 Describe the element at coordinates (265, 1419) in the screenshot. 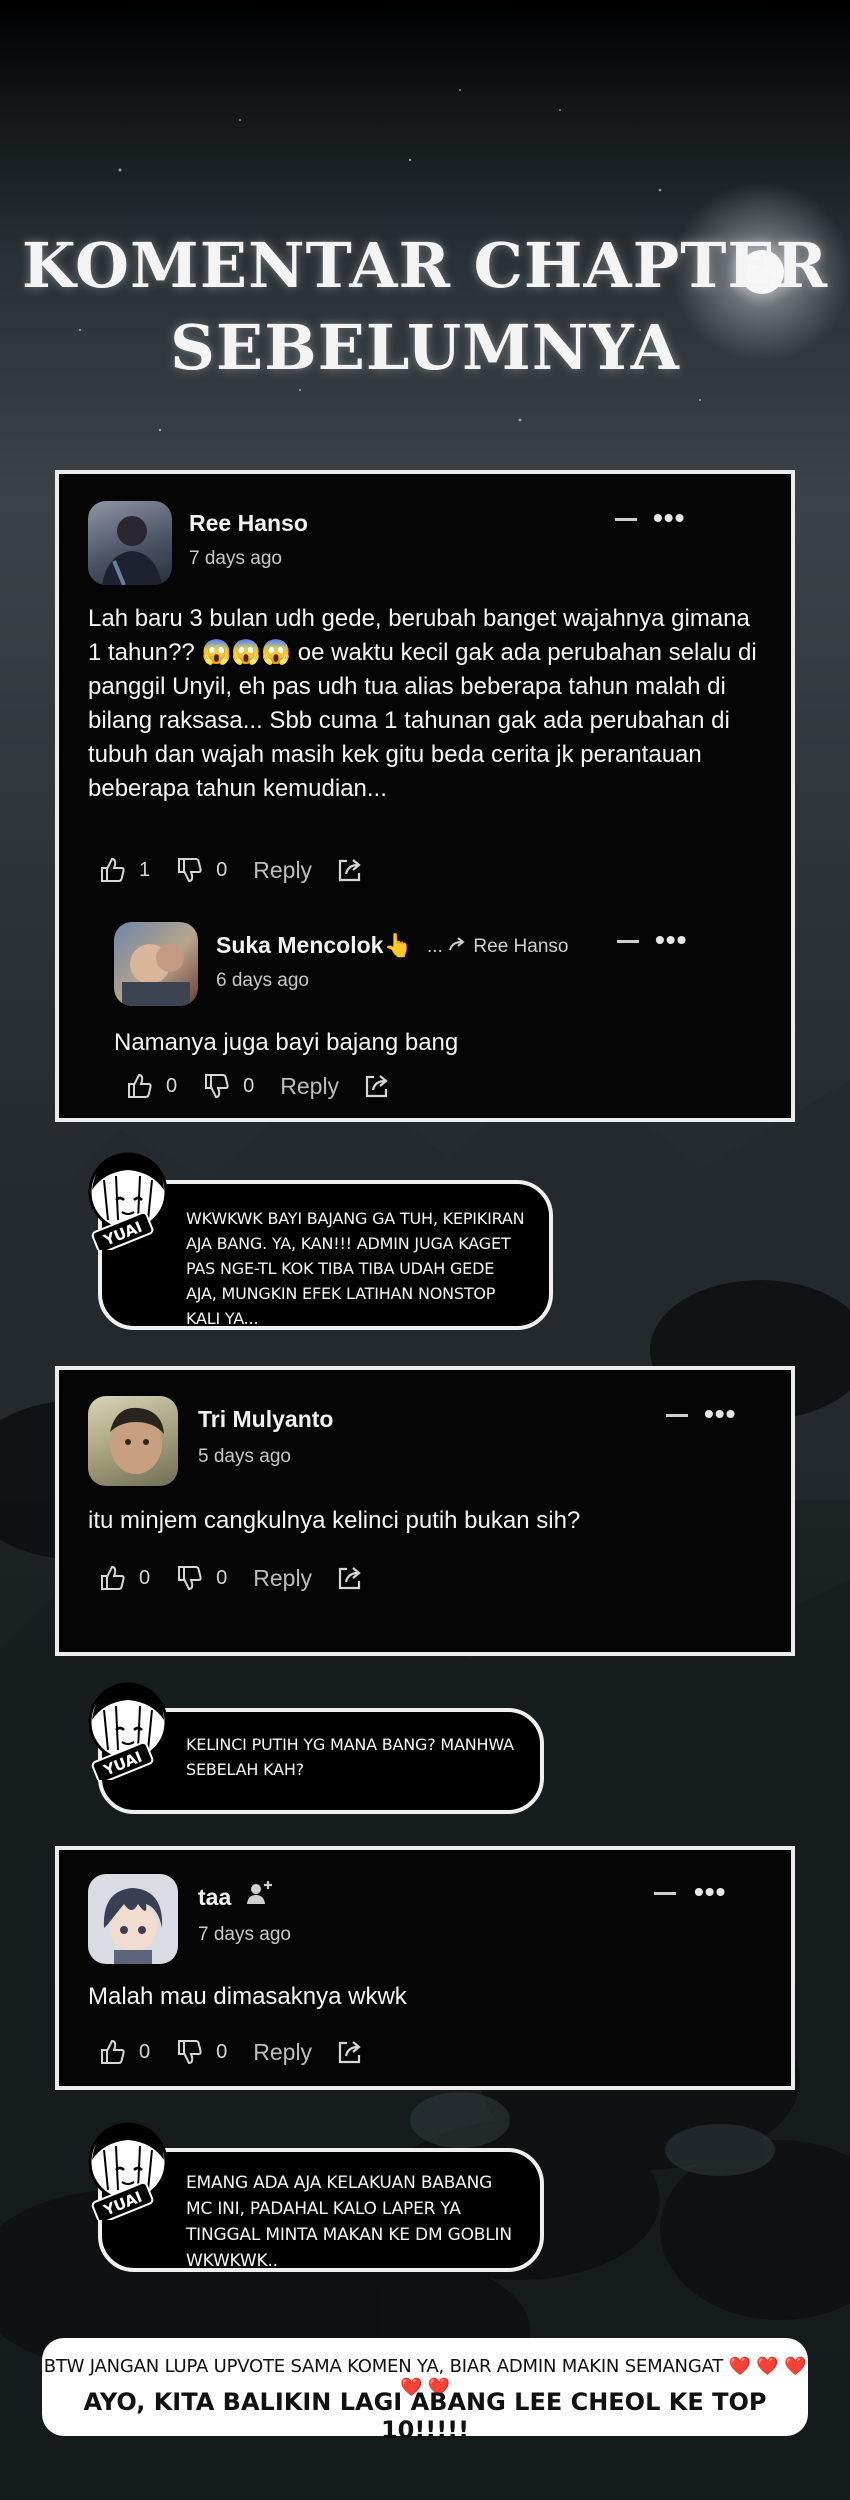

I see `comment-username: Tri Mulyanto` at that location.